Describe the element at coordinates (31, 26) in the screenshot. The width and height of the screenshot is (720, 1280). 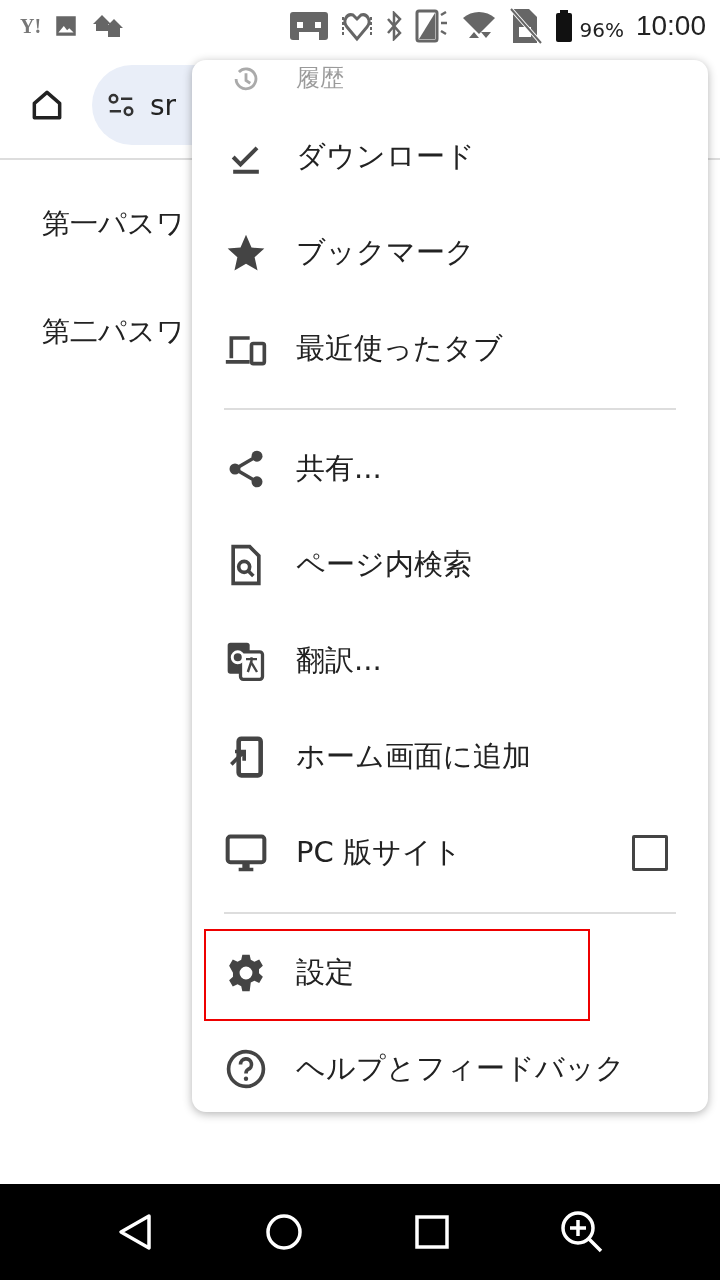
I see `status-logo: Y!` at that location.